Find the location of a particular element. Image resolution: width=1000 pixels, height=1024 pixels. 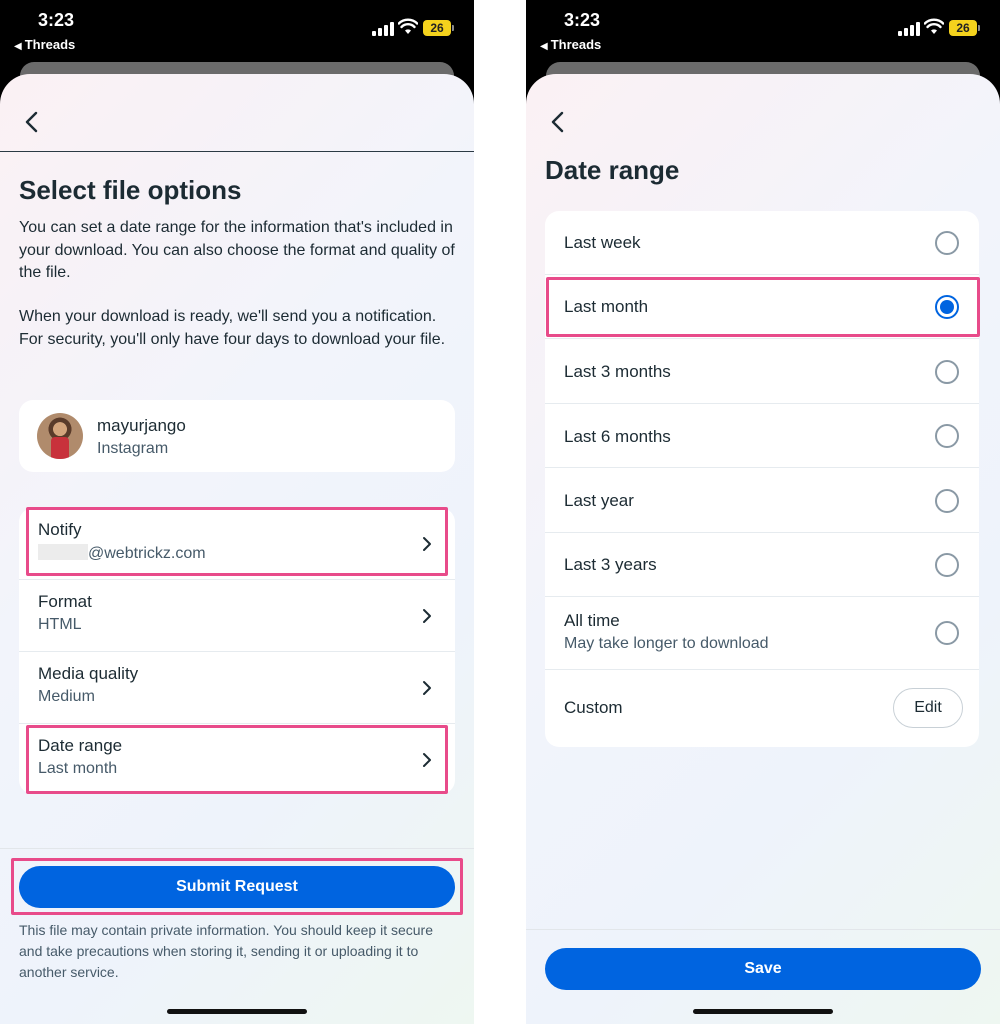

range-option-label: Last 6 months is located at coordinates (617, 436).